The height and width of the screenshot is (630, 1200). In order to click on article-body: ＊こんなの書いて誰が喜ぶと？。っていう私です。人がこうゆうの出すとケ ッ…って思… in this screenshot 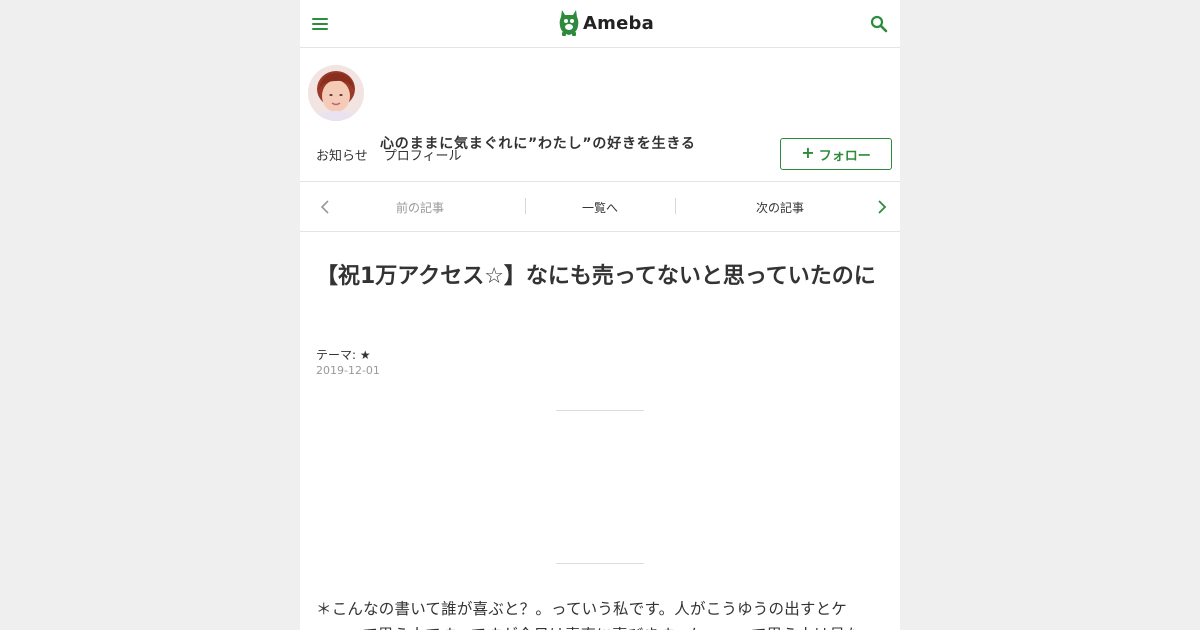, I will do `click(601, 613)`.